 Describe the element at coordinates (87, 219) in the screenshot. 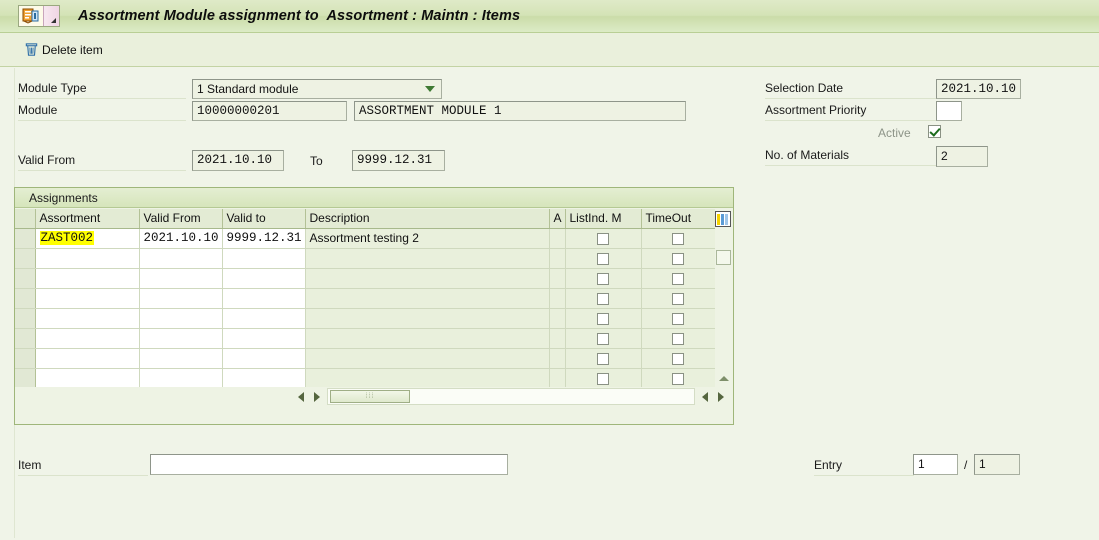

I see `column-header-assortment: Assortment` at that location.